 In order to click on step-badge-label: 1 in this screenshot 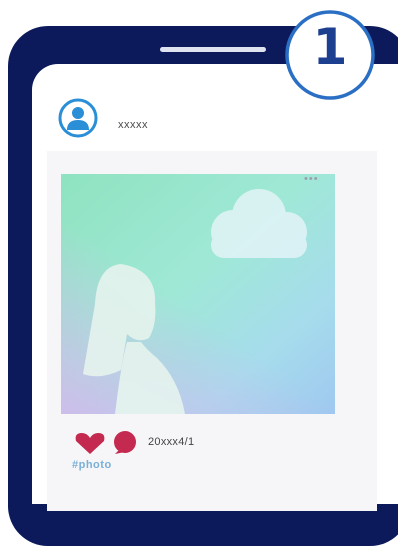, I will do `click(330, 55)`.